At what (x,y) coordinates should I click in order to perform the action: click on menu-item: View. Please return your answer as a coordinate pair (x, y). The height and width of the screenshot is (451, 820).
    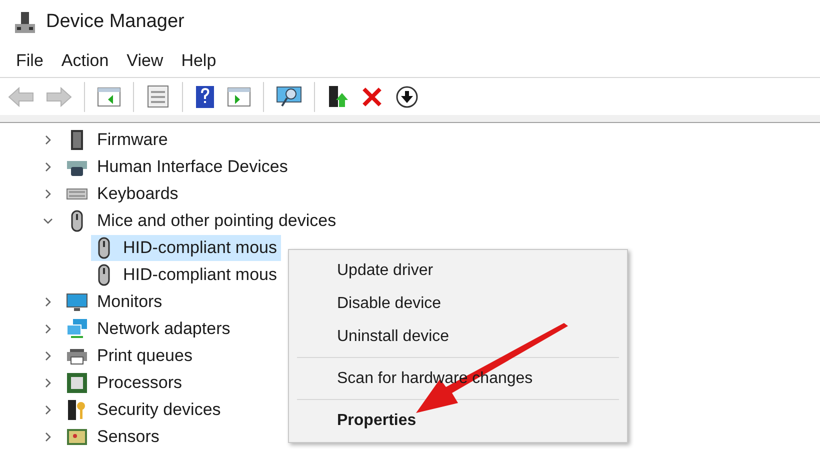
    Looking at the image, I should click on (145, 61).